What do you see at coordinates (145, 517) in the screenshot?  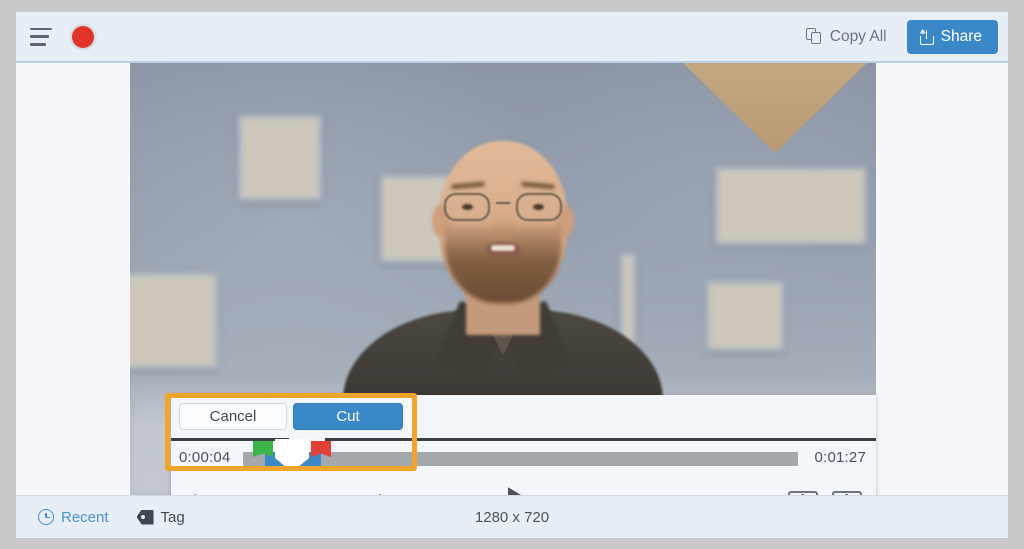 I see `tag-icon` at bounding box center [145, 517].